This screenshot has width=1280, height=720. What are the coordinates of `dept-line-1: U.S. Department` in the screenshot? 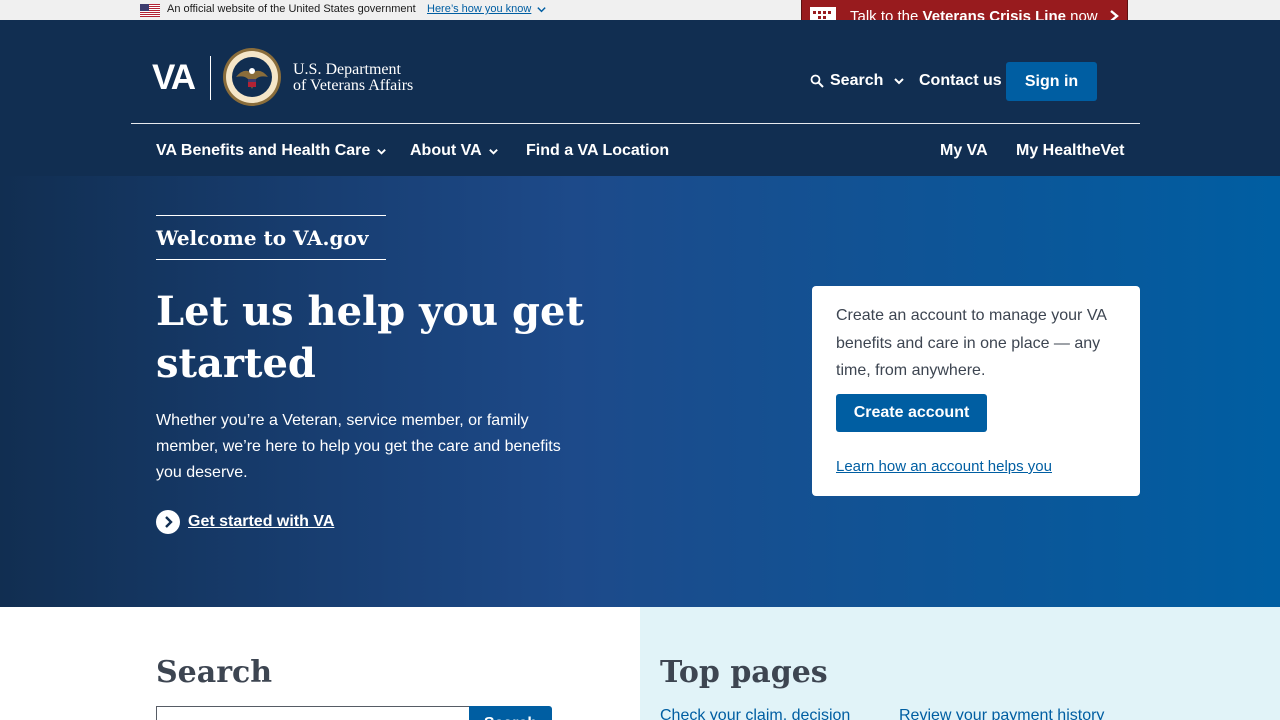 It's located at (347, 69).